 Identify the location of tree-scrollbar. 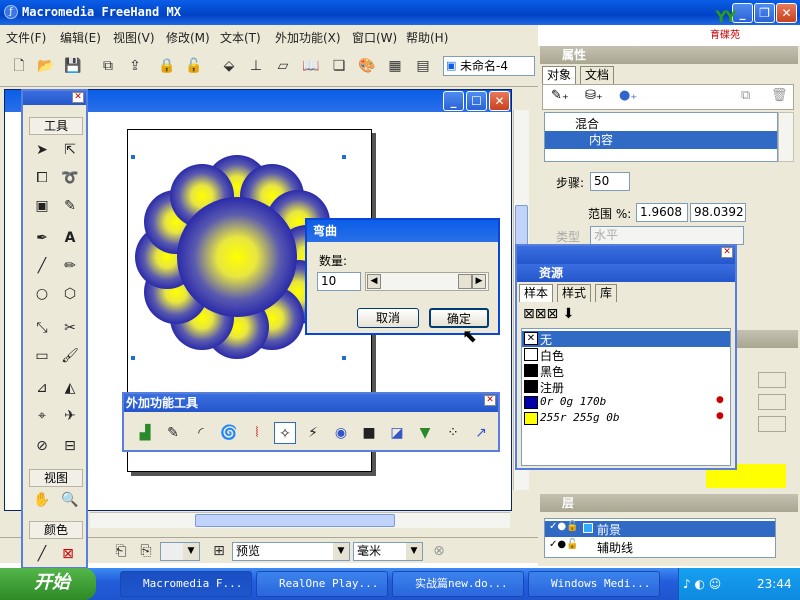
(786, 137).